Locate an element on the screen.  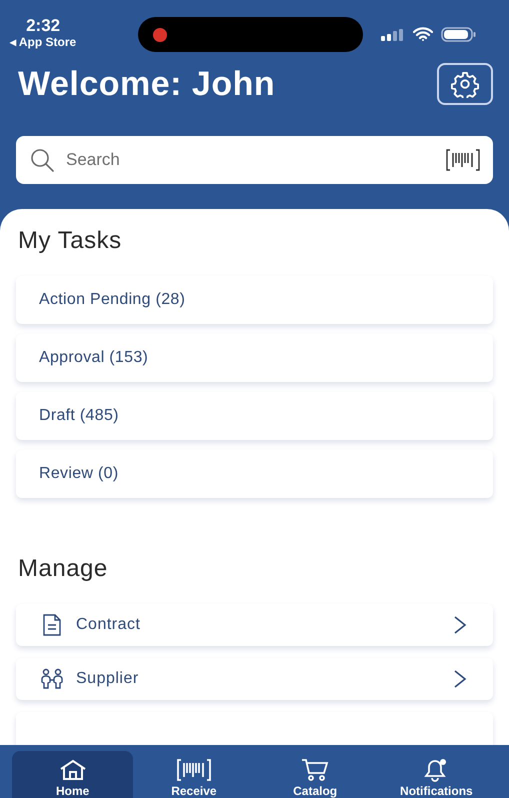
task-item: Review (0) is located at coordinates (254, 474).